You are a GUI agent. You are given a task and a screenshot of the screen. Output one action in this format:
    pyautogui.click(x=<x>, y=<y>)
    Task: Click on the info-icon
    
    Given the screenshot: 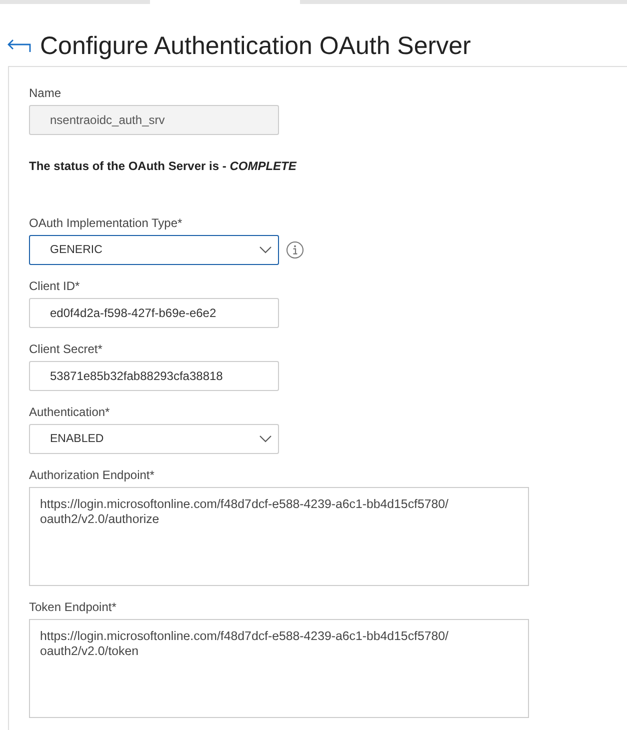 What is the action you would take?
    pyautogui.click(x=295, y=250)
    